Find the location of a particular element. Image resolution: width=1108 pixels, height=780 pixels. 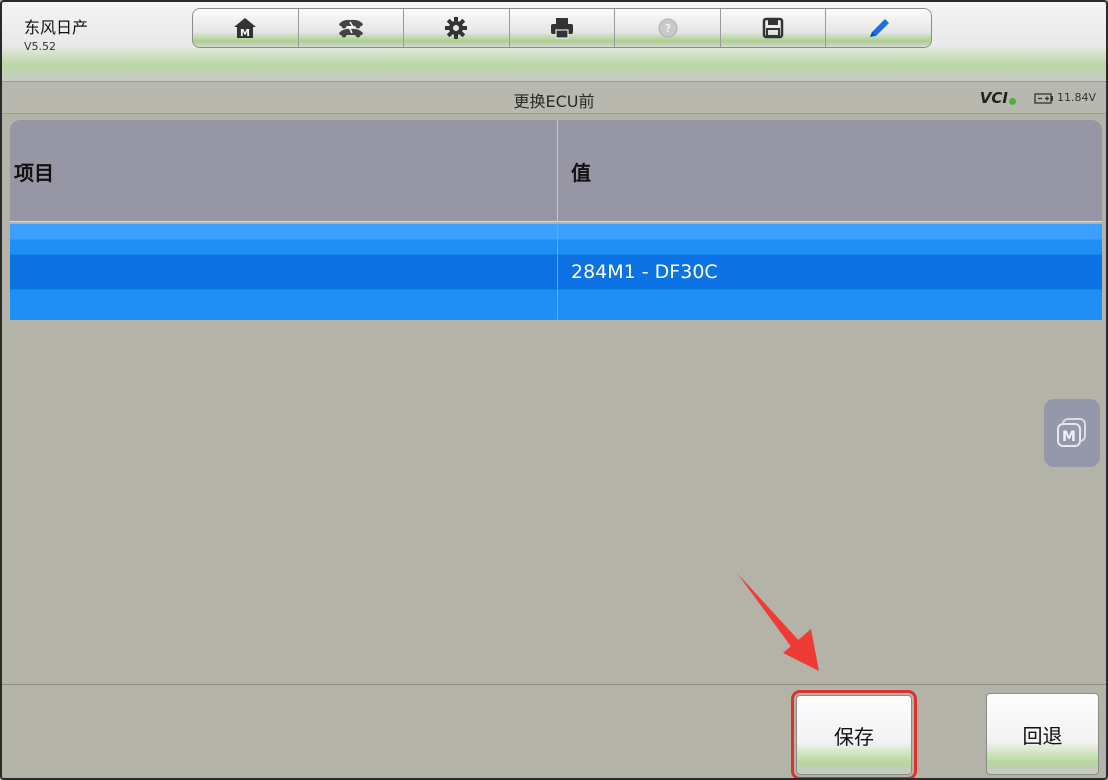

vci-connected-icon is located at coordinates (1012, 101).